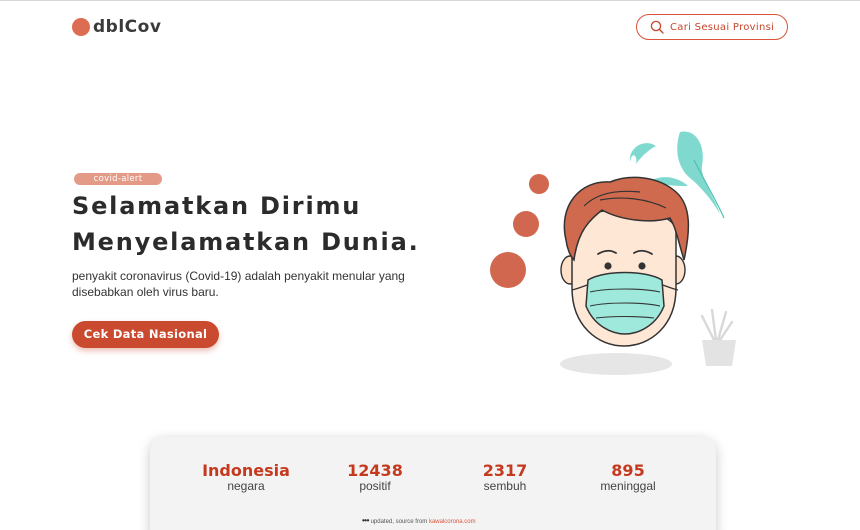 The height and width of the screenshot is (530, 860). Describe the element at coordinates (657, 27) in the screenshot. I see `search-icon` at that location.